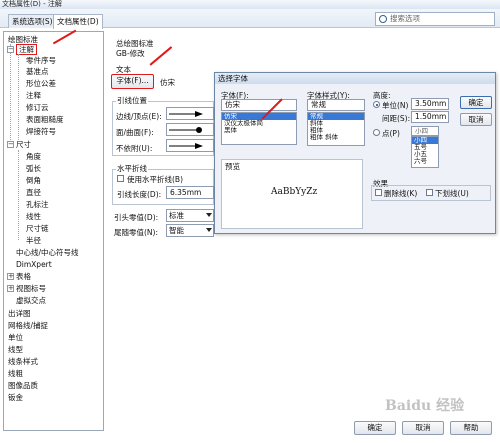 The height and width of the screenshot is (443, 500). I want to click on leader-zero-value: 标准, so click(176, 215).